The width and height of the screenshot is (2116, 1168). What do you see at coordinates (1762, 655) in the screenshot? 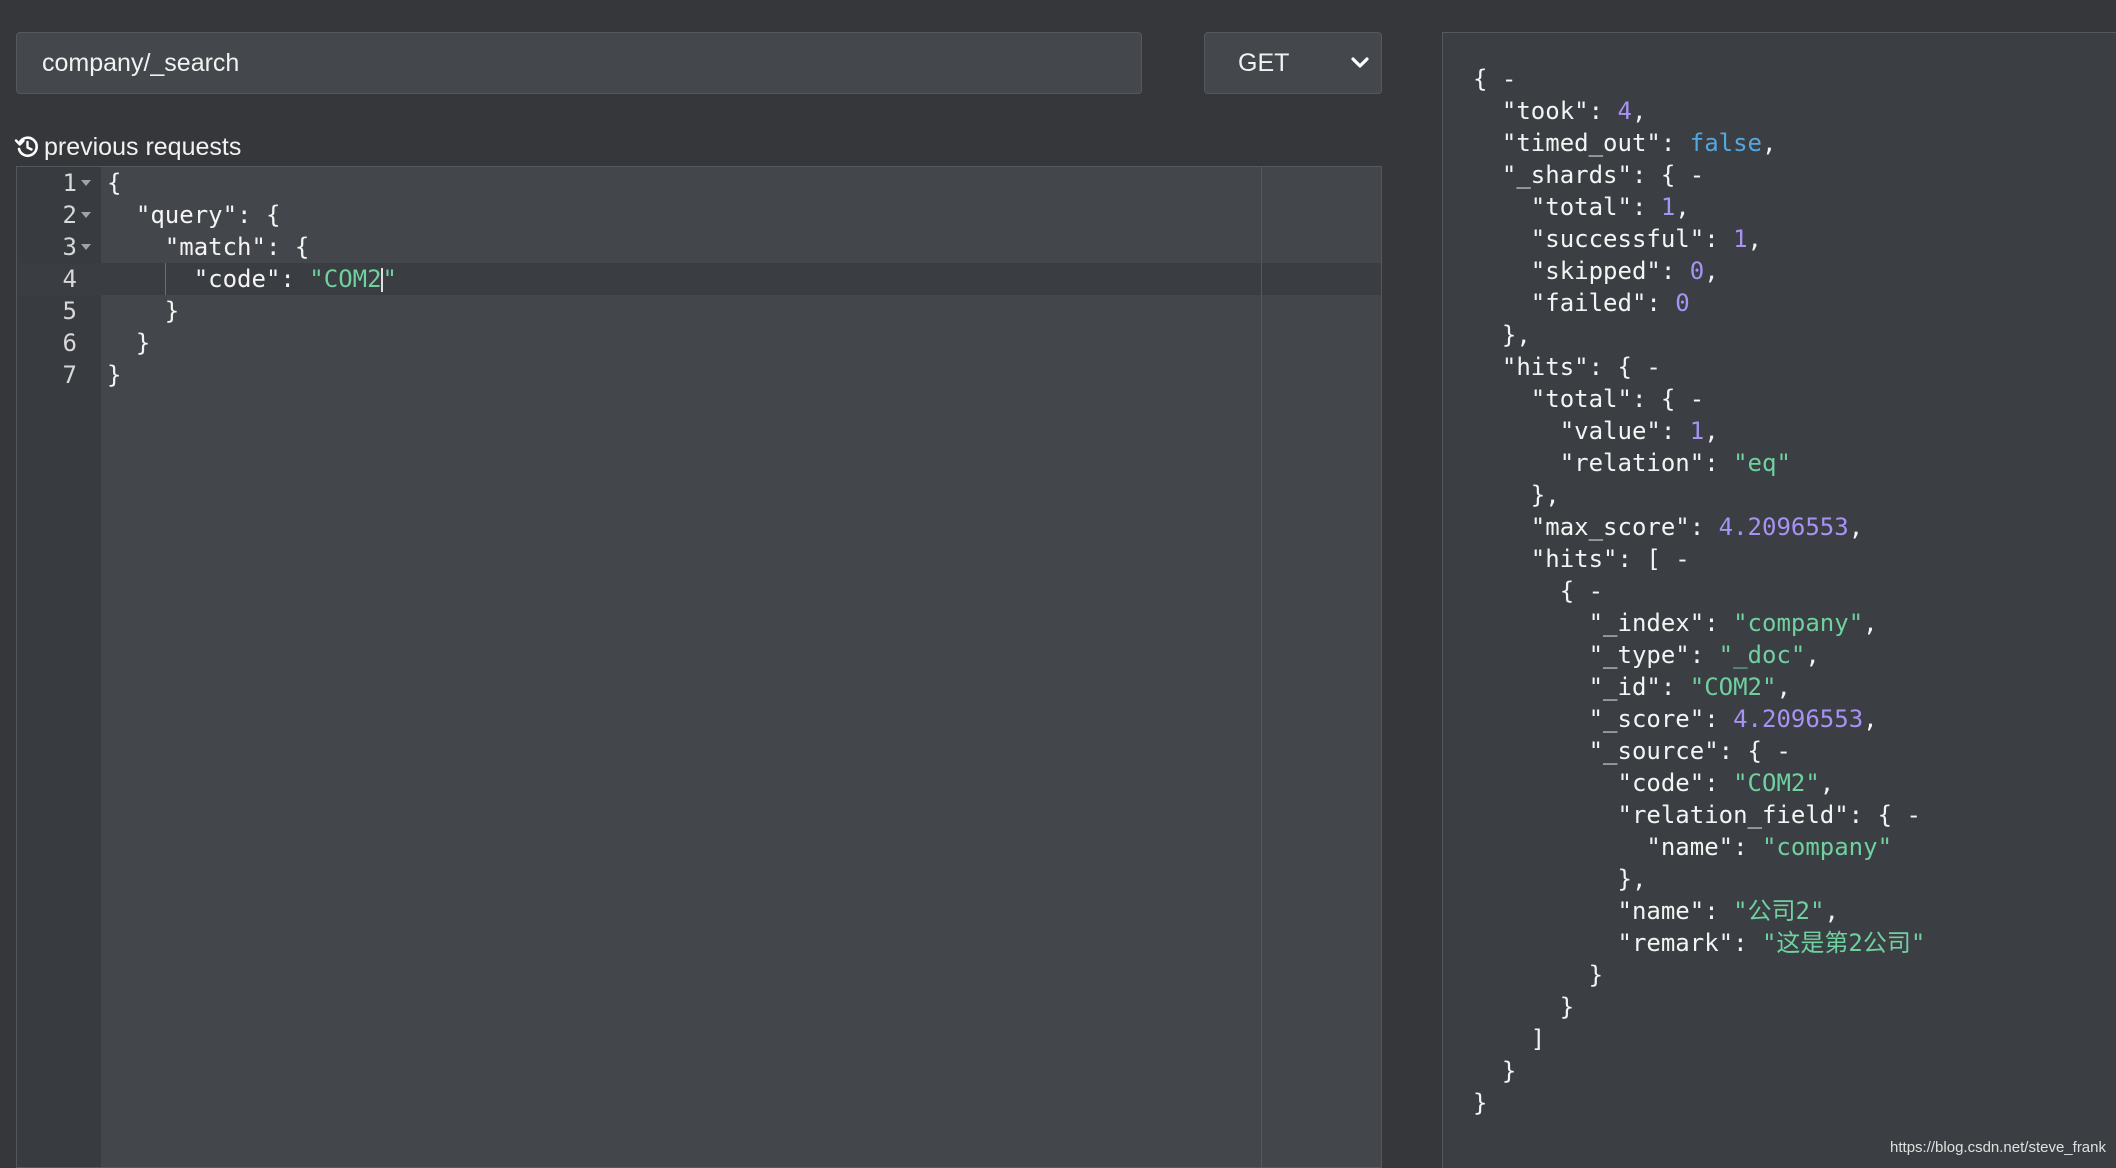
I see `json-token: "_doc"` at bounding box center [1762, 655].